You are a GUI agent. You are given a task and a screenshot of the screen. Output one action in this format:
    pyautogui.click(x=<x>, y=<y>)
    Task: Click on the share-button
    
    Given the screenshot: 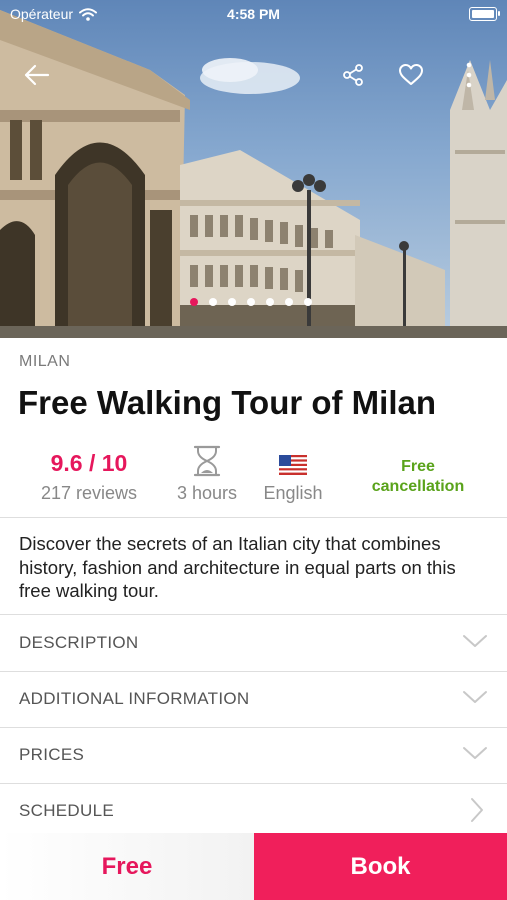 What is the action you would take?
    pyautogui.click(x=353, y=75)
    